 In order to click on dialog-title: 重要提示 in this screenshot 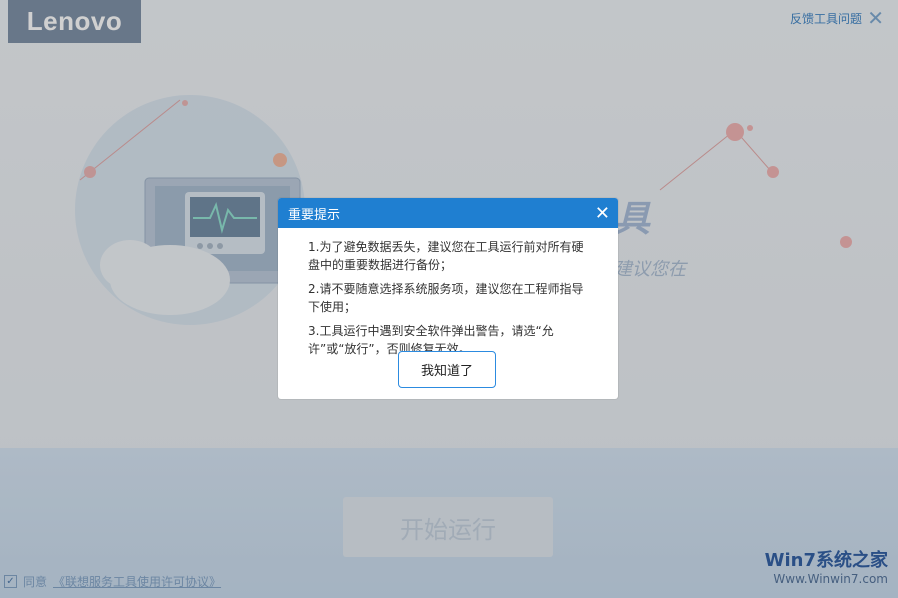, I will do `click(314, 215)`.